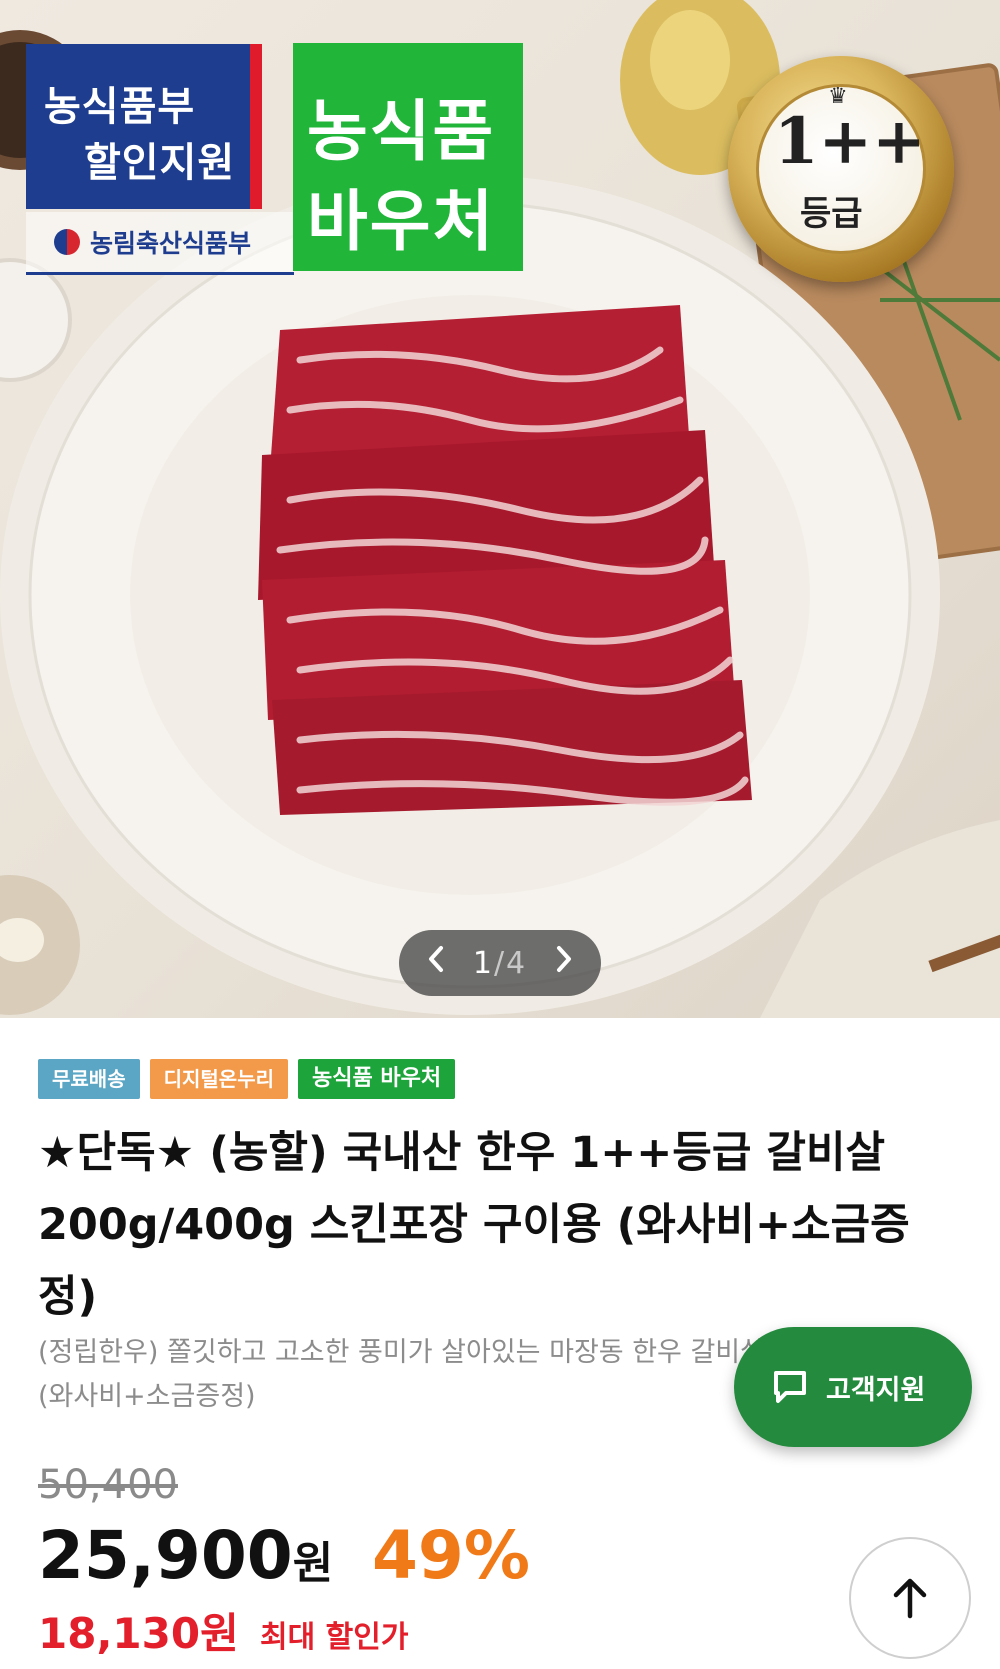  I want to click on gov-badge-line1: 농식품부, so click(120, 107).